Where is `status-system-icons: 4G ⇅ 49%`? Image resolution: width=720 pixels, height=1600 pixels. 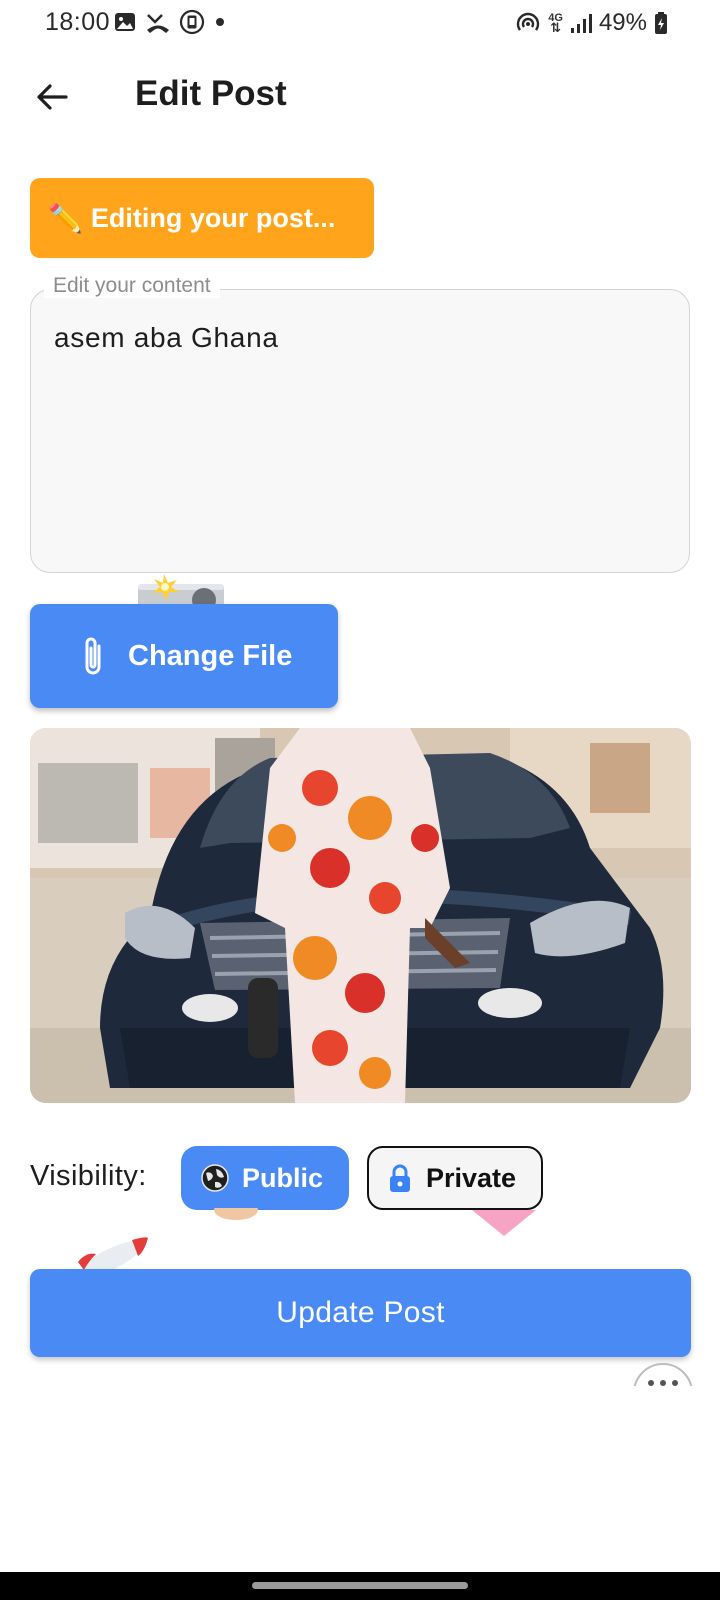 status-system-icons: 4G ⇅ 49% is located at coordinates (591, 23).